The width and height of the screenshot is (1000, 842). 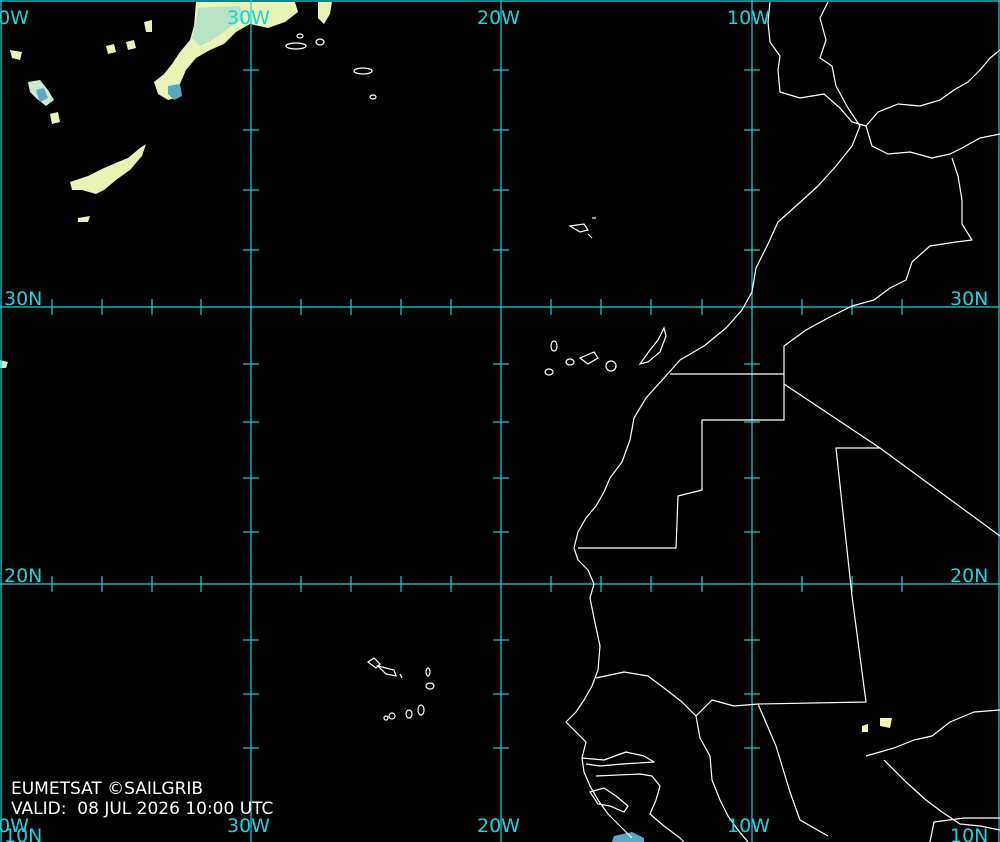 I want to click on valid-time: VALID: 08 JUL 2026 10:00 UTC, so click(x=142, y=809).